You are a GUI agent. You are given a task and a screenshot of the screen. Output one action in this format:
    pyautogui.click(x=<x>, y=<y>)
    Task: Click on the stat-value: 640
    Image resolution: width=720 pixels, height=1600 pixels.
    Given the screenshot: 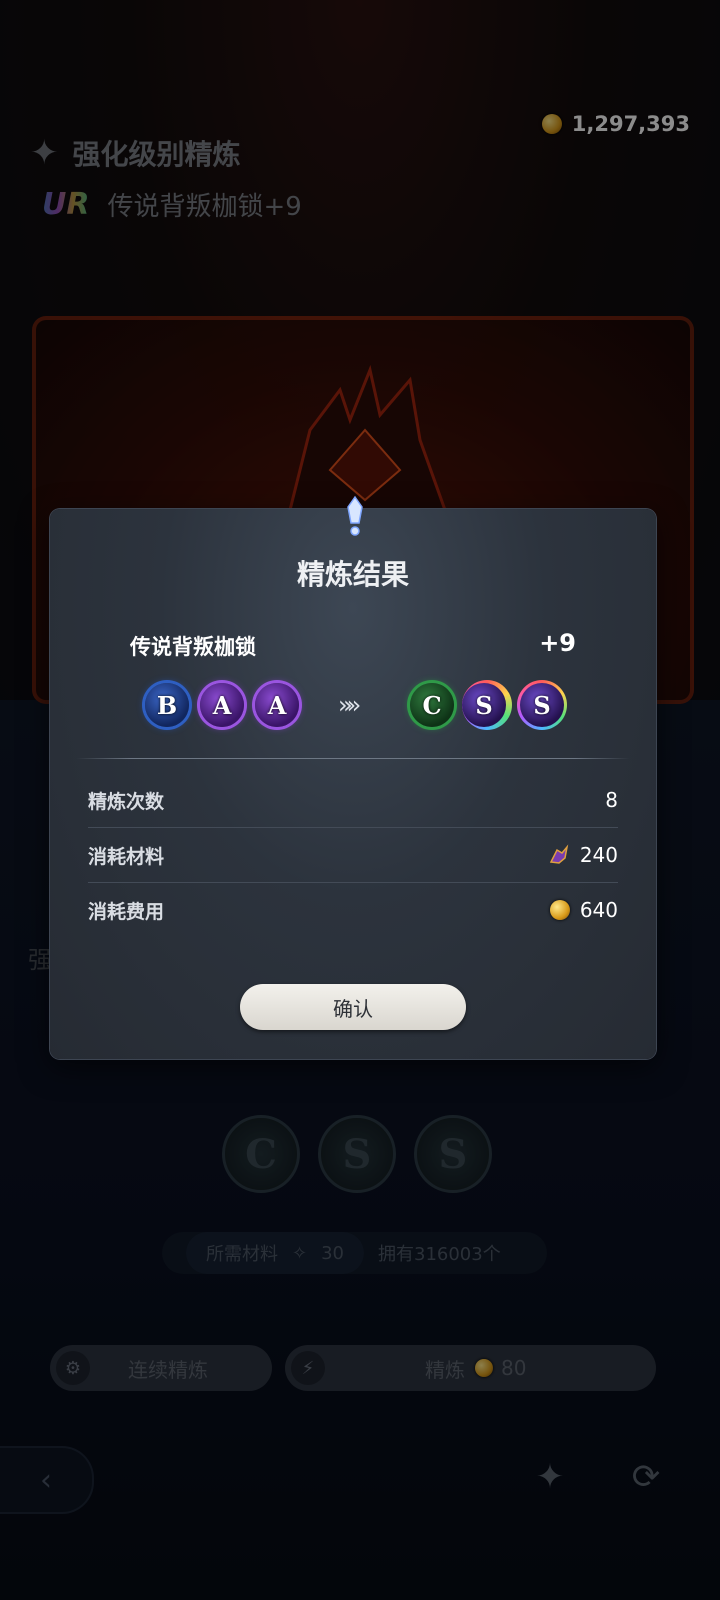 What is the action you would take?
    pyautogui.click(x=583, y=910)
    